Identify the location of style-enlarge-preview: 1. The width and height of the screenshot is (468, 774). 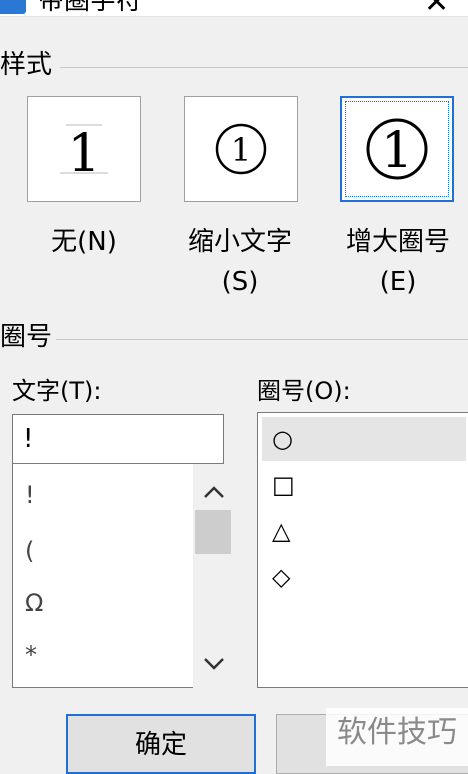
(397, 149).